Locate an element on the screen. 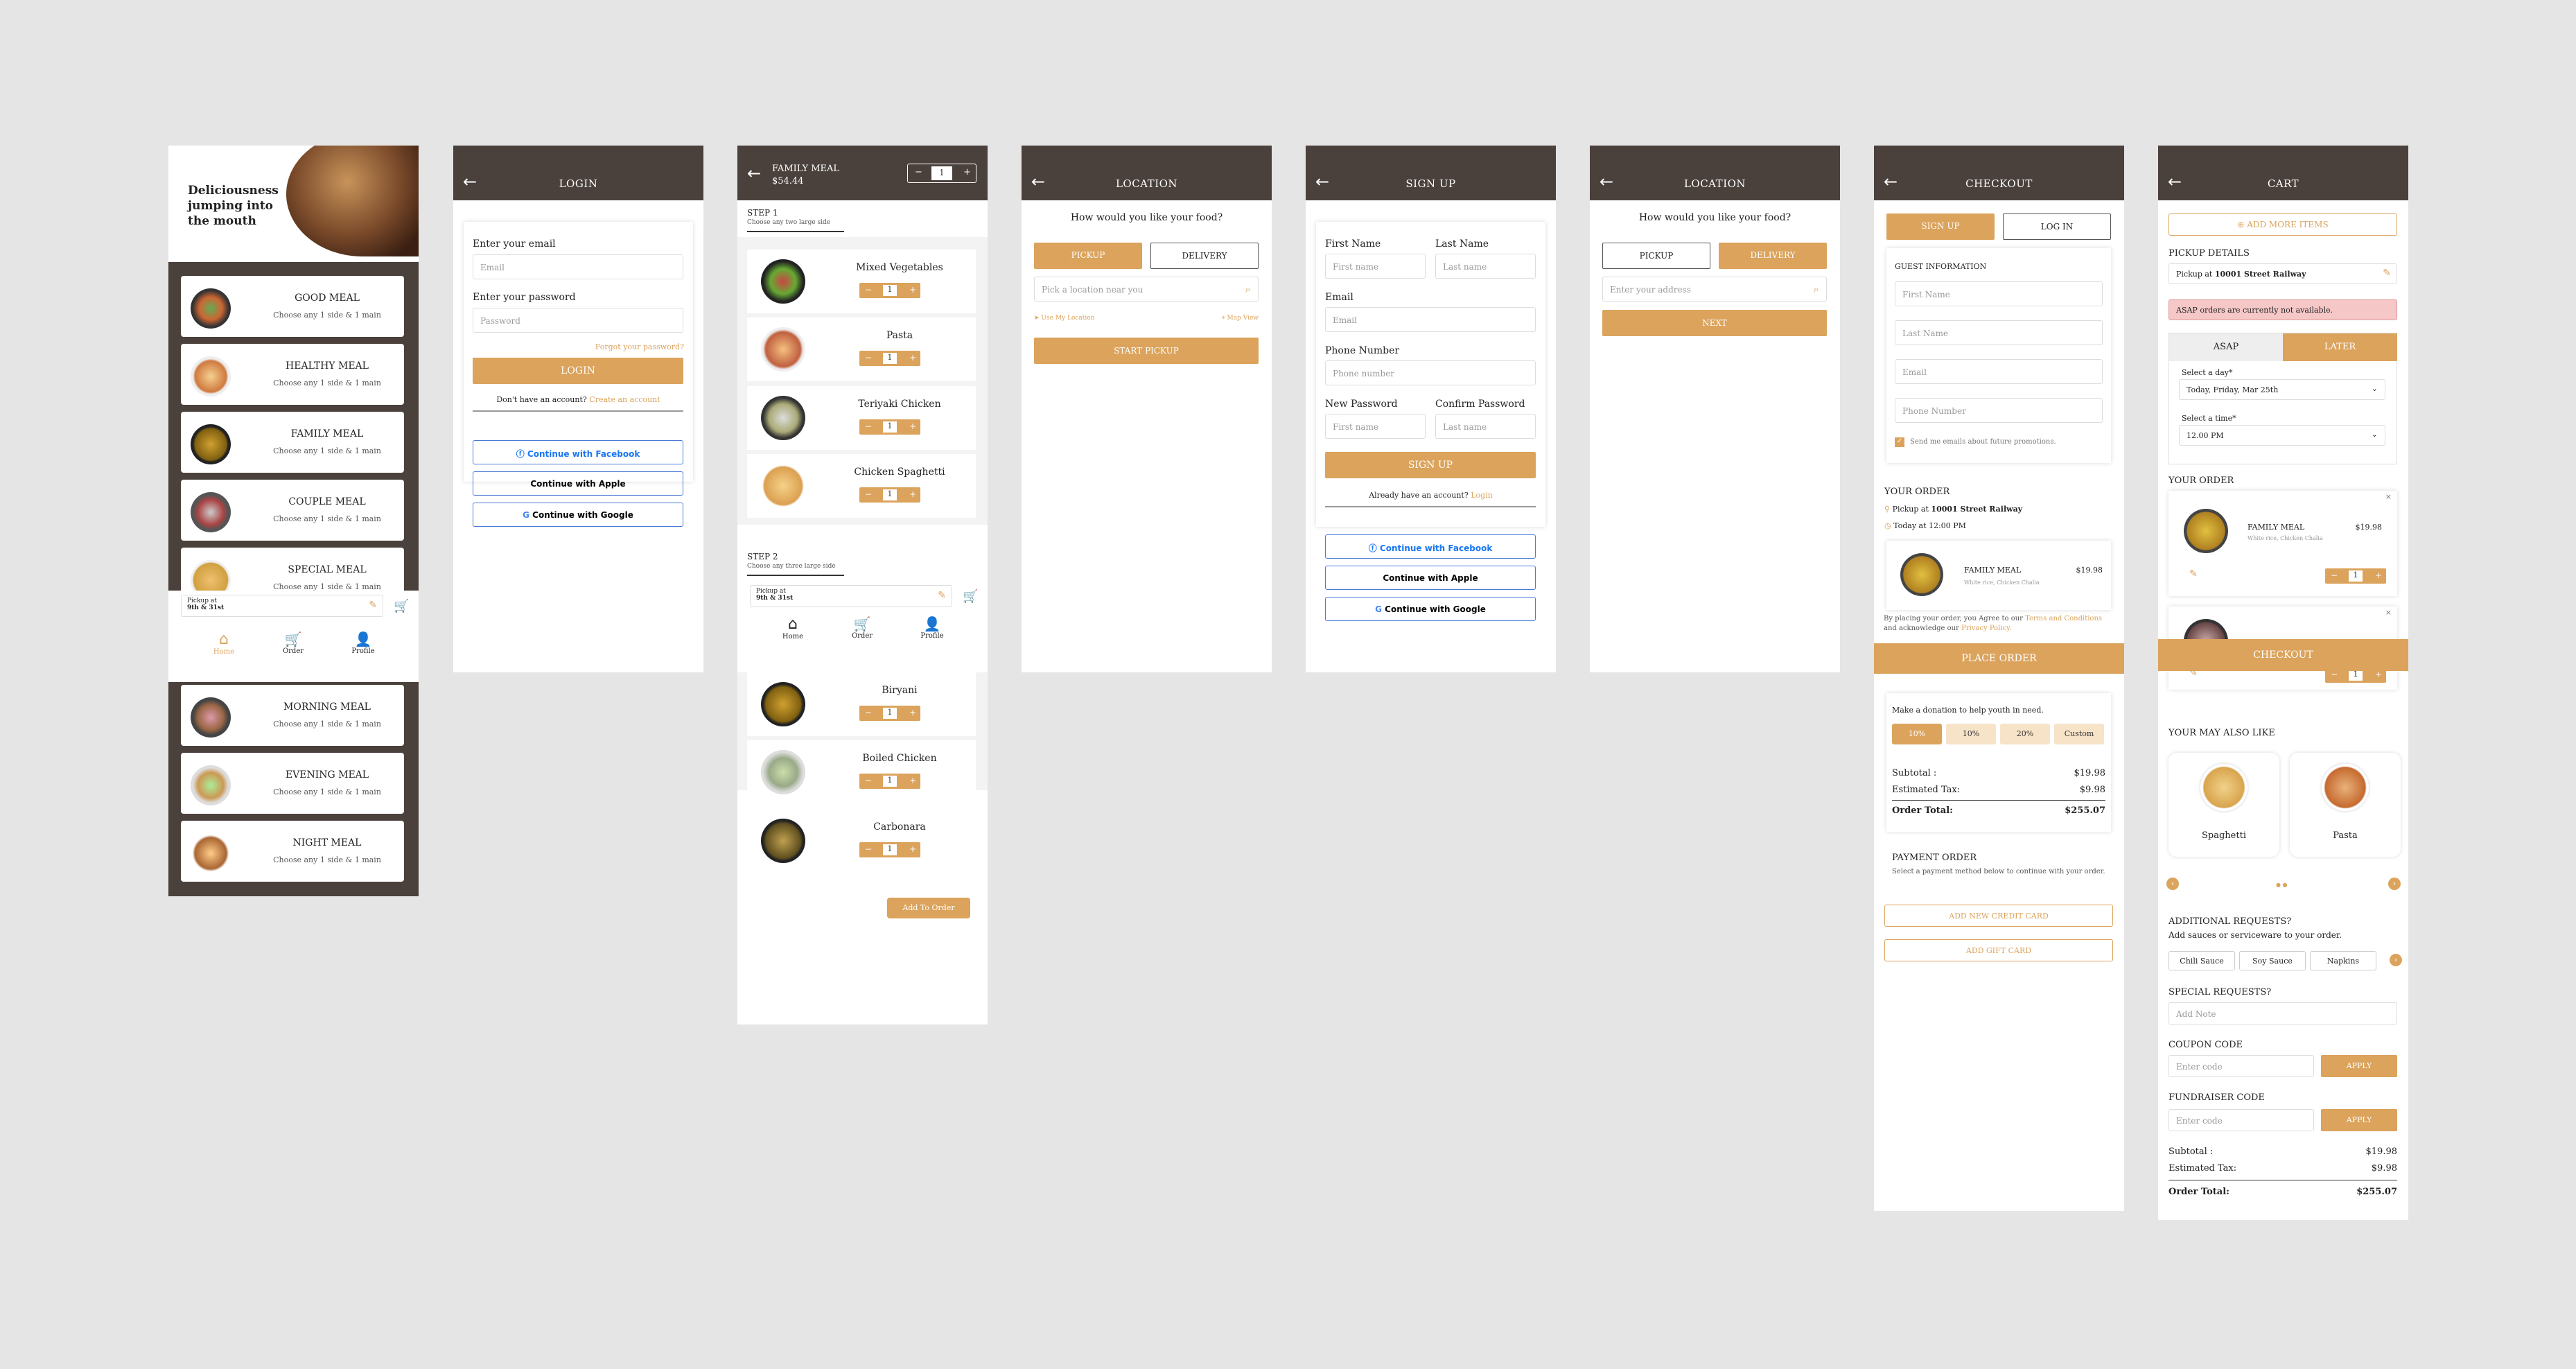 This screenshot has height=1369, width=2576. back-arrow-icon: ← is located at coordinates (754, 173).